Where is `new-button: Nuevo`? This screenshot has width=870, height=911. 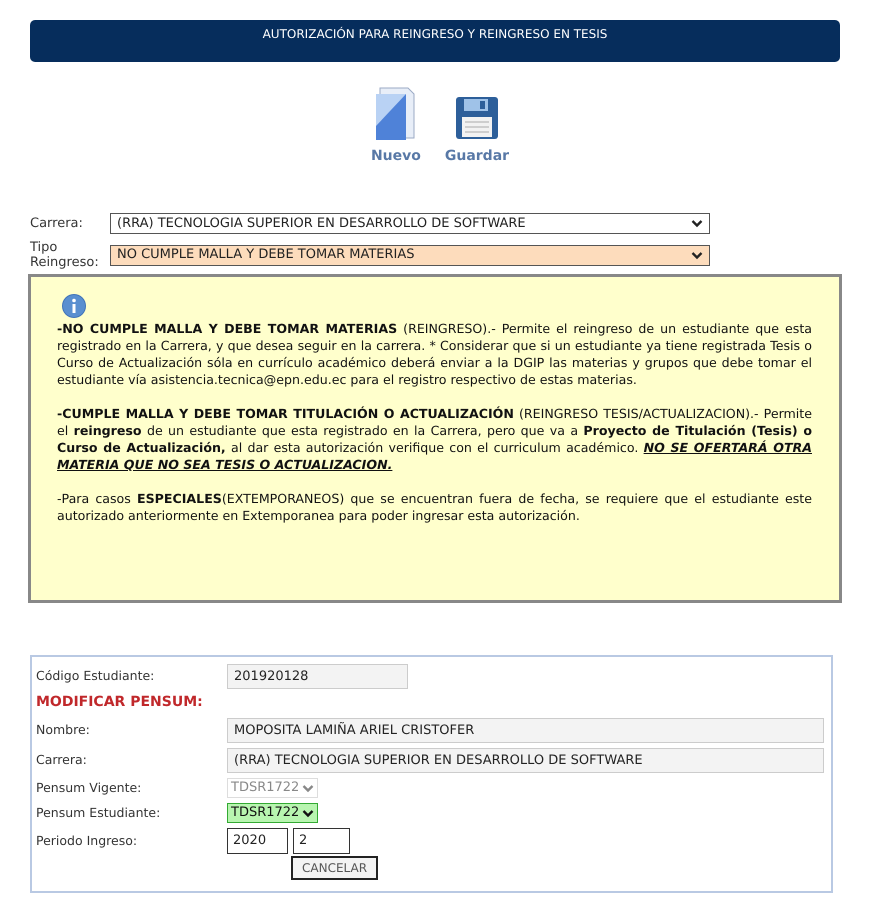 new-button: Nuevo is located at coordinates (395, 126).